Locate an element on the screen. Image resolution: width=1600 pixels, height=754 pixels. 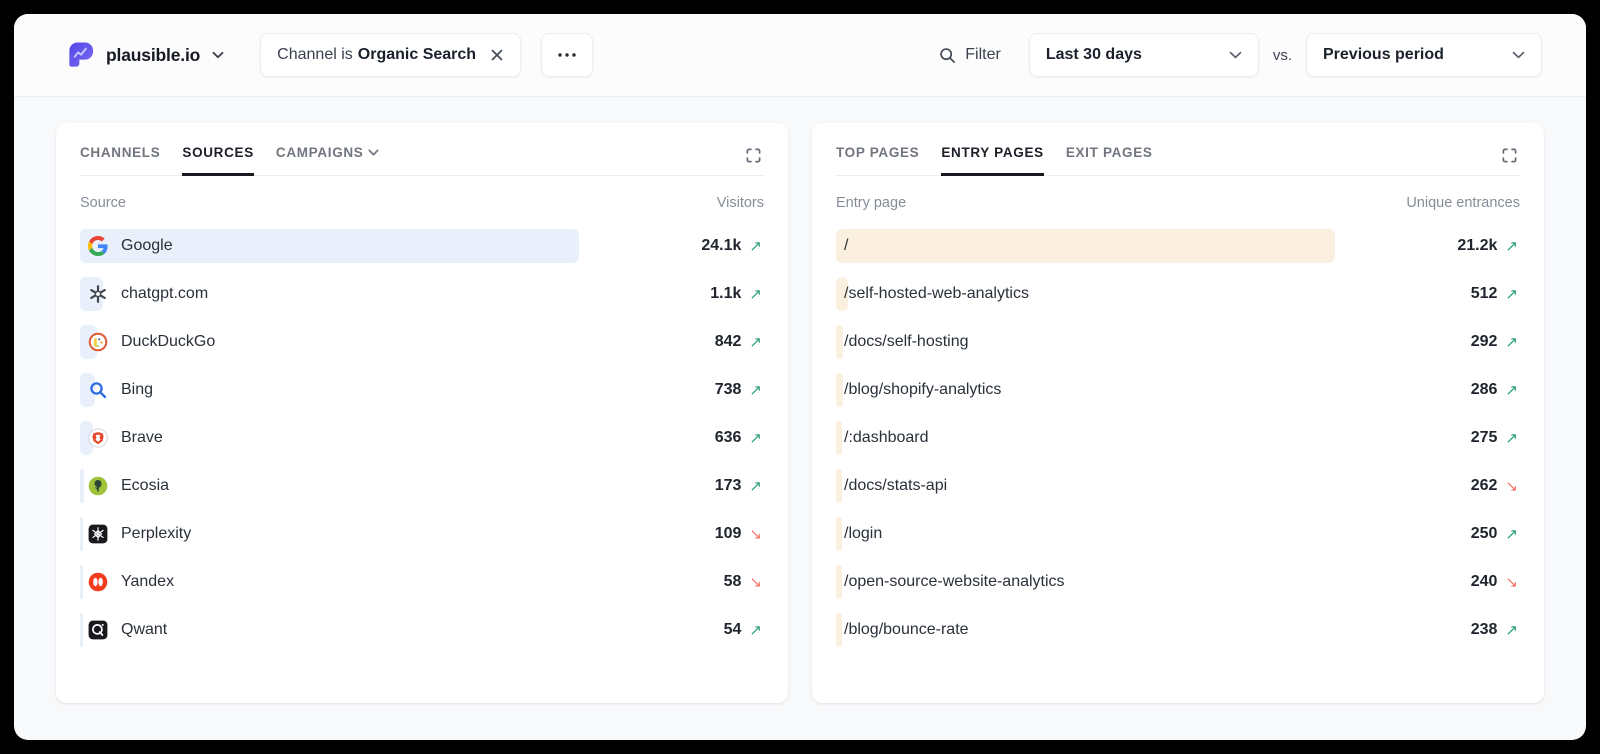
close-icon is located at coordinates (497, 55).